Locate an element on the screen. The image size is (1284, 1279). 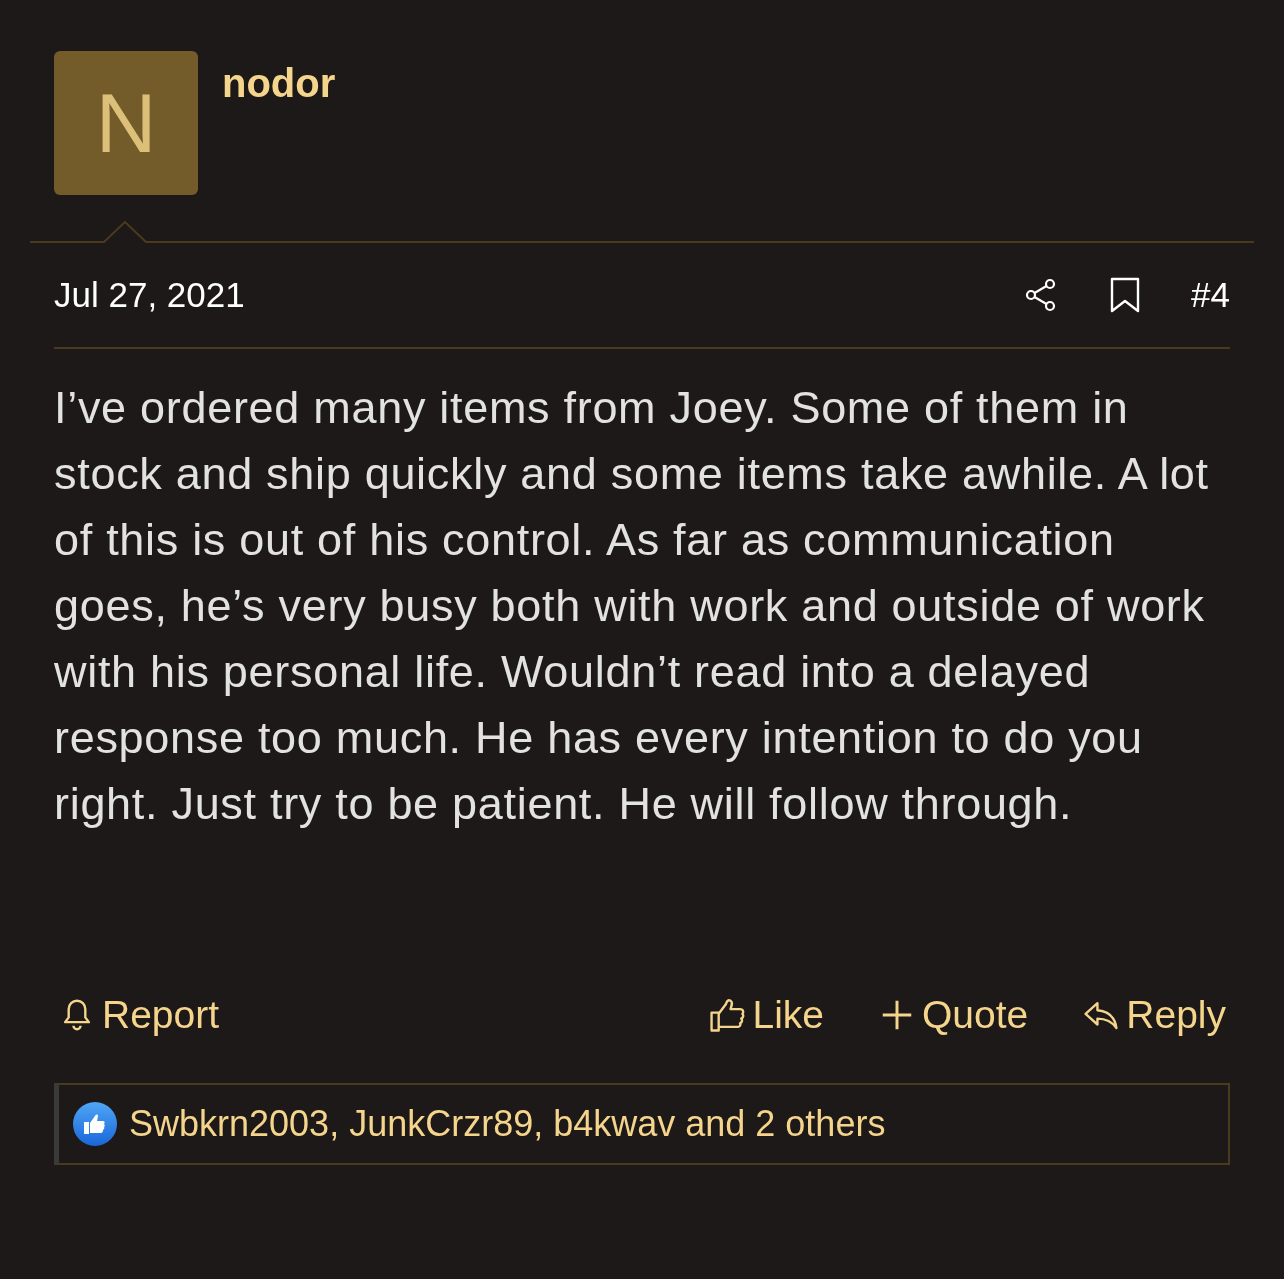
reaction-users-link: Swbkrn2003, JunkCrzr89, b4kwav and 2 others is located at coordinates (507, 1124).